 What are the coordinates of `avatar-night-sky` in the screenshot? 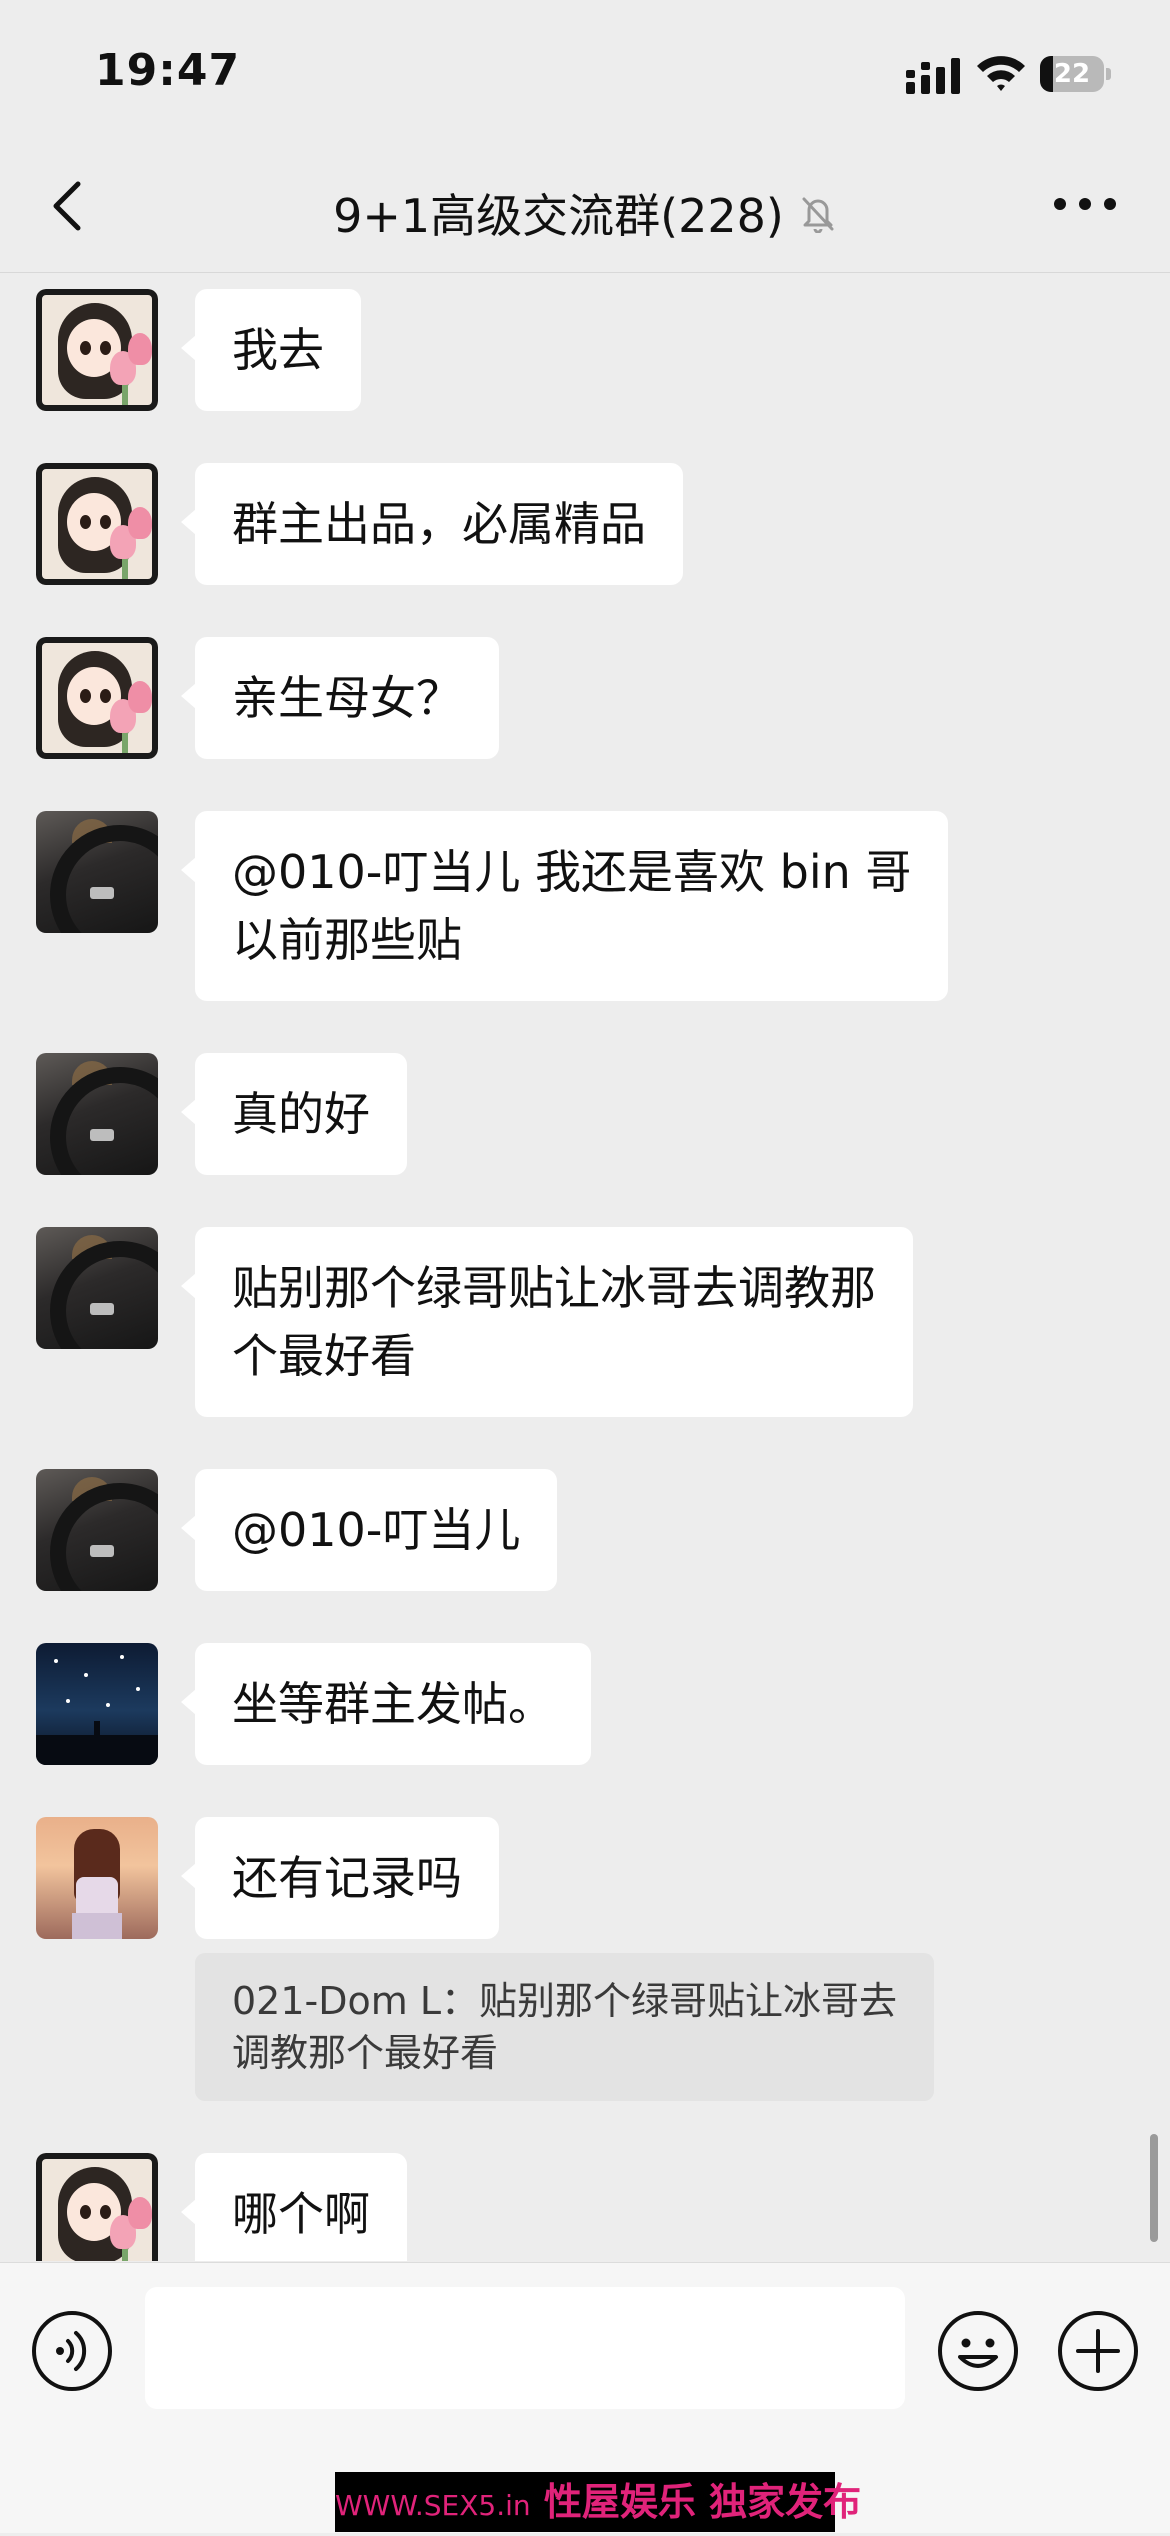 It's located at (97, 1704).